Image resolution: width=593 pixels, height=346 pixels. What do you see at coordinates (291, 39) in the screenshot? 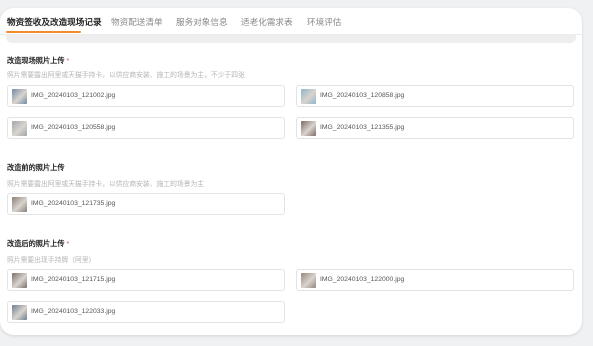
I see `previous-field-edge` at bounding box center [291, 39].